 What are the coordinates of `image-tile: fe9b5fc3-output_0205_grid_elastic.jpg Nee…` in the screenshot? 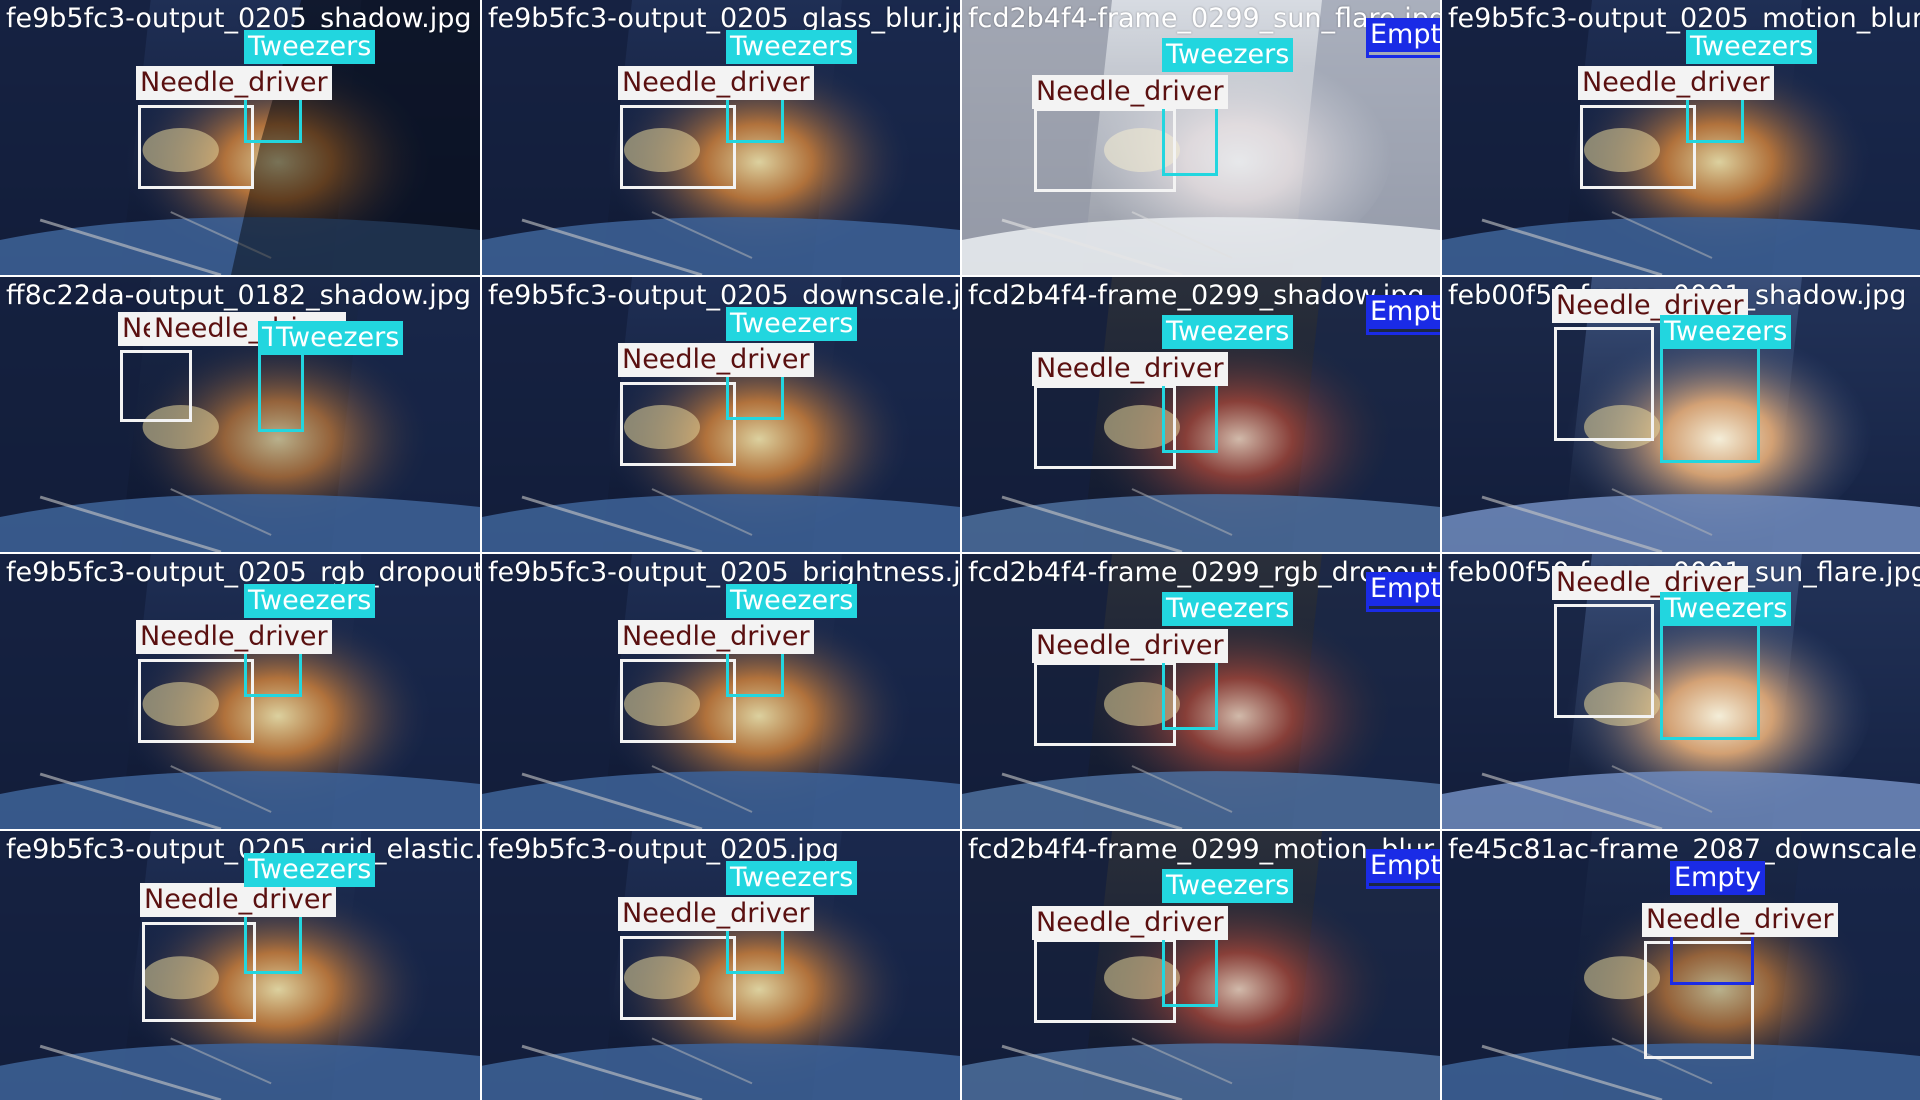 It's located at (240, 965).